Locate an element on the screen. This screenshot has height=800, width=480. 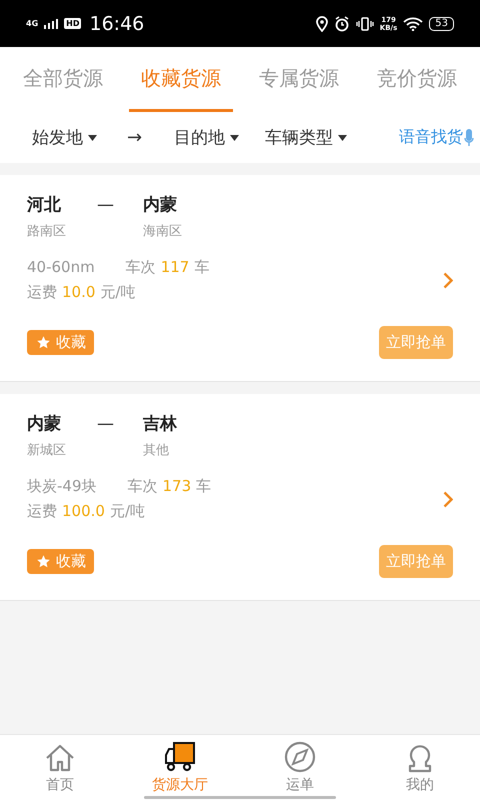
destination-dropdown: 目的地 is located at coordinates (207, 137).